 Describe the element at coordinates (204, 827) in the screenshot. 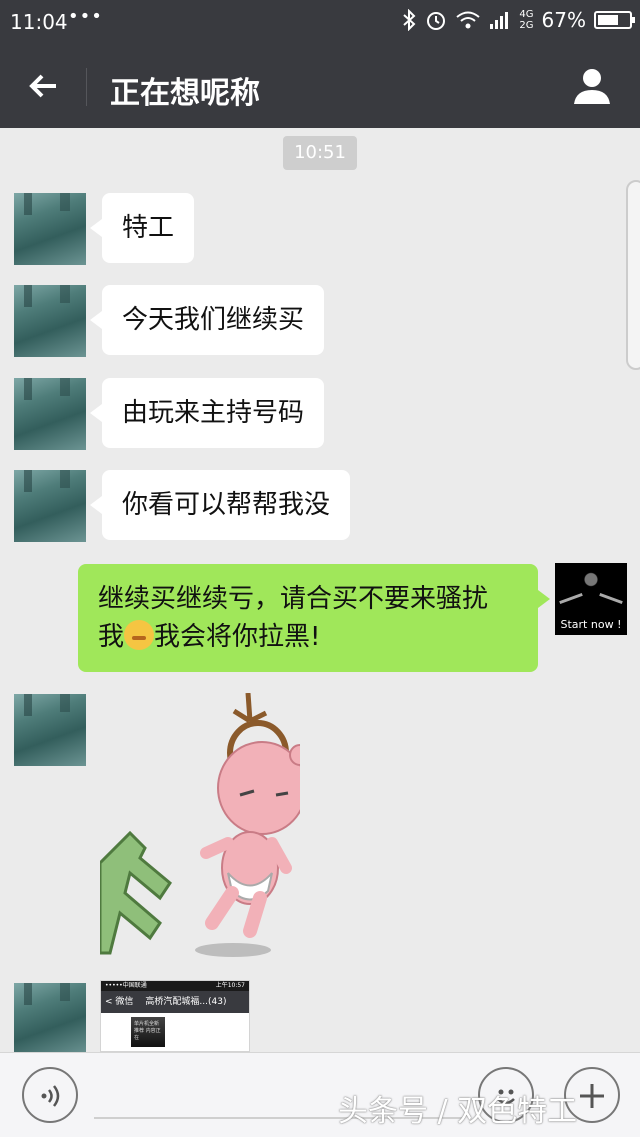

I see `hanging-sticker` at that location.